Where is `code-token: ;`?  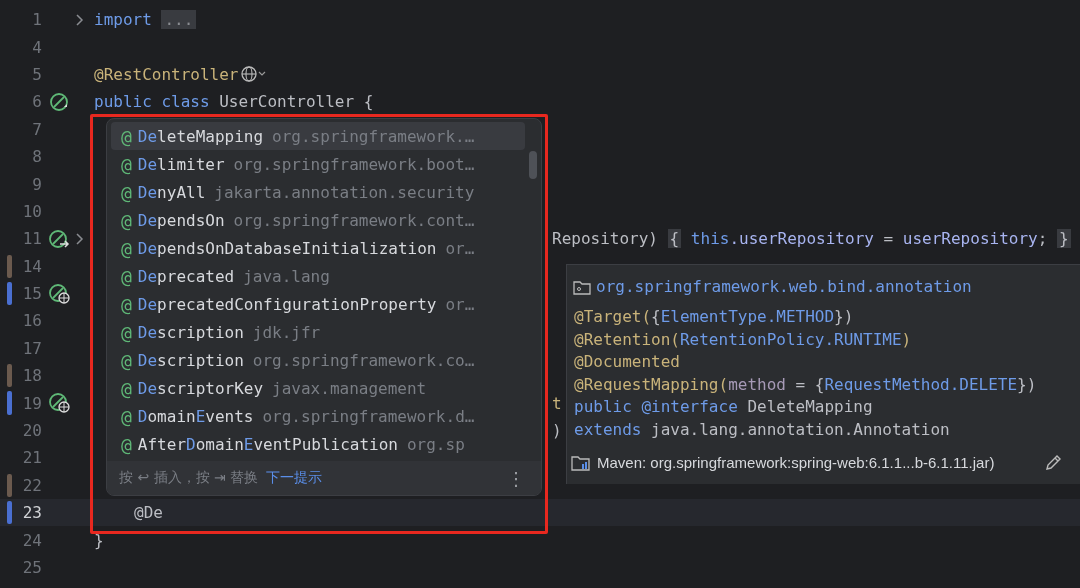
code-token: ; is located at coordinates (1043, 239).